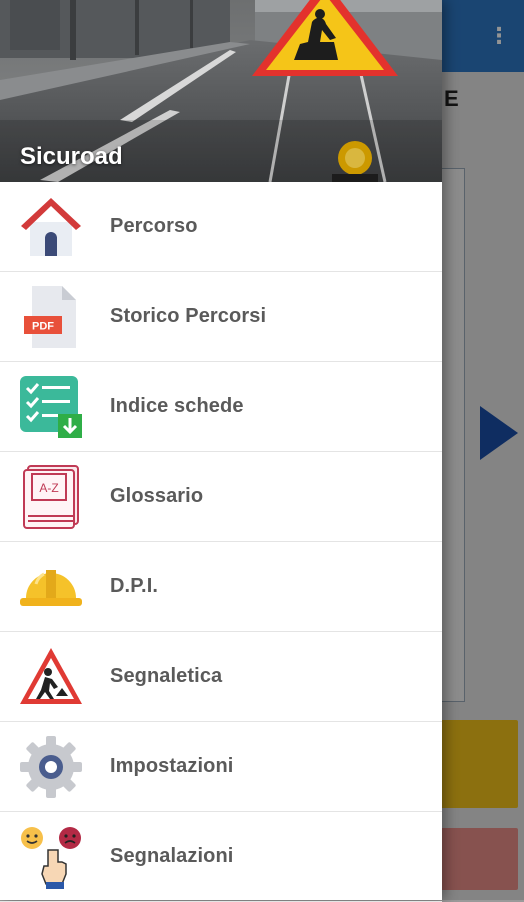 The height and width of the screenshot is (902, 524). I want to click on pdf-badge-text: PDF, so click(43, 327).